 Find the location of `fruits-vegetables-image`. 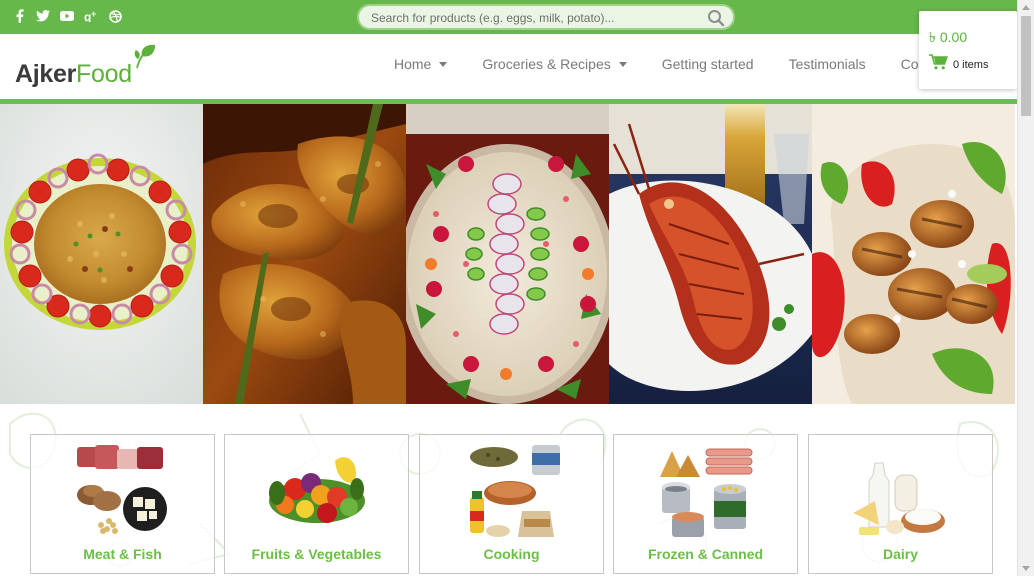

fruits-vegetables-image is located at coordinates (316, 491).